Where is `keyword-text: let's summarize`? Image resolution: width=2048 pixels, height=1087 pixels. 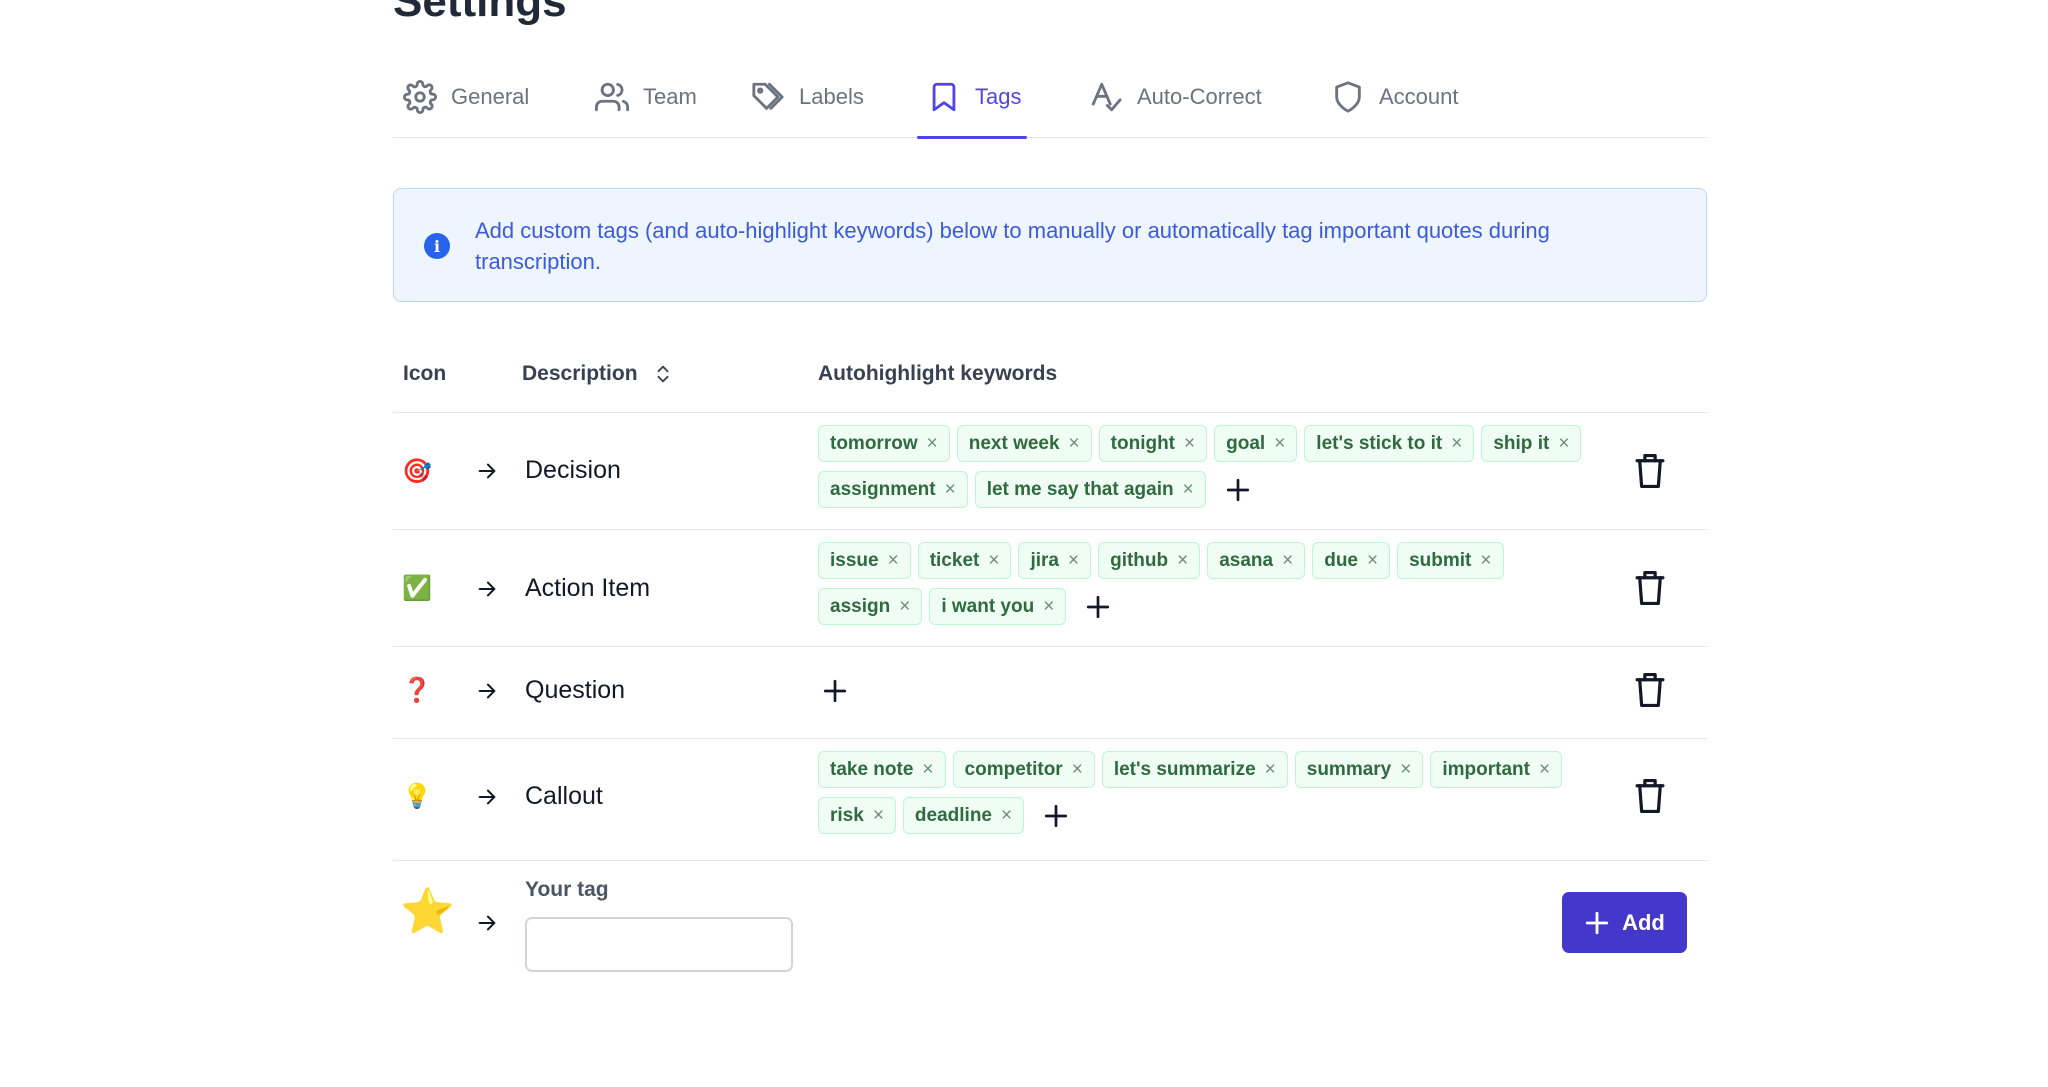
keyword-text: let's summarize is located at coordinates (1184, 769).